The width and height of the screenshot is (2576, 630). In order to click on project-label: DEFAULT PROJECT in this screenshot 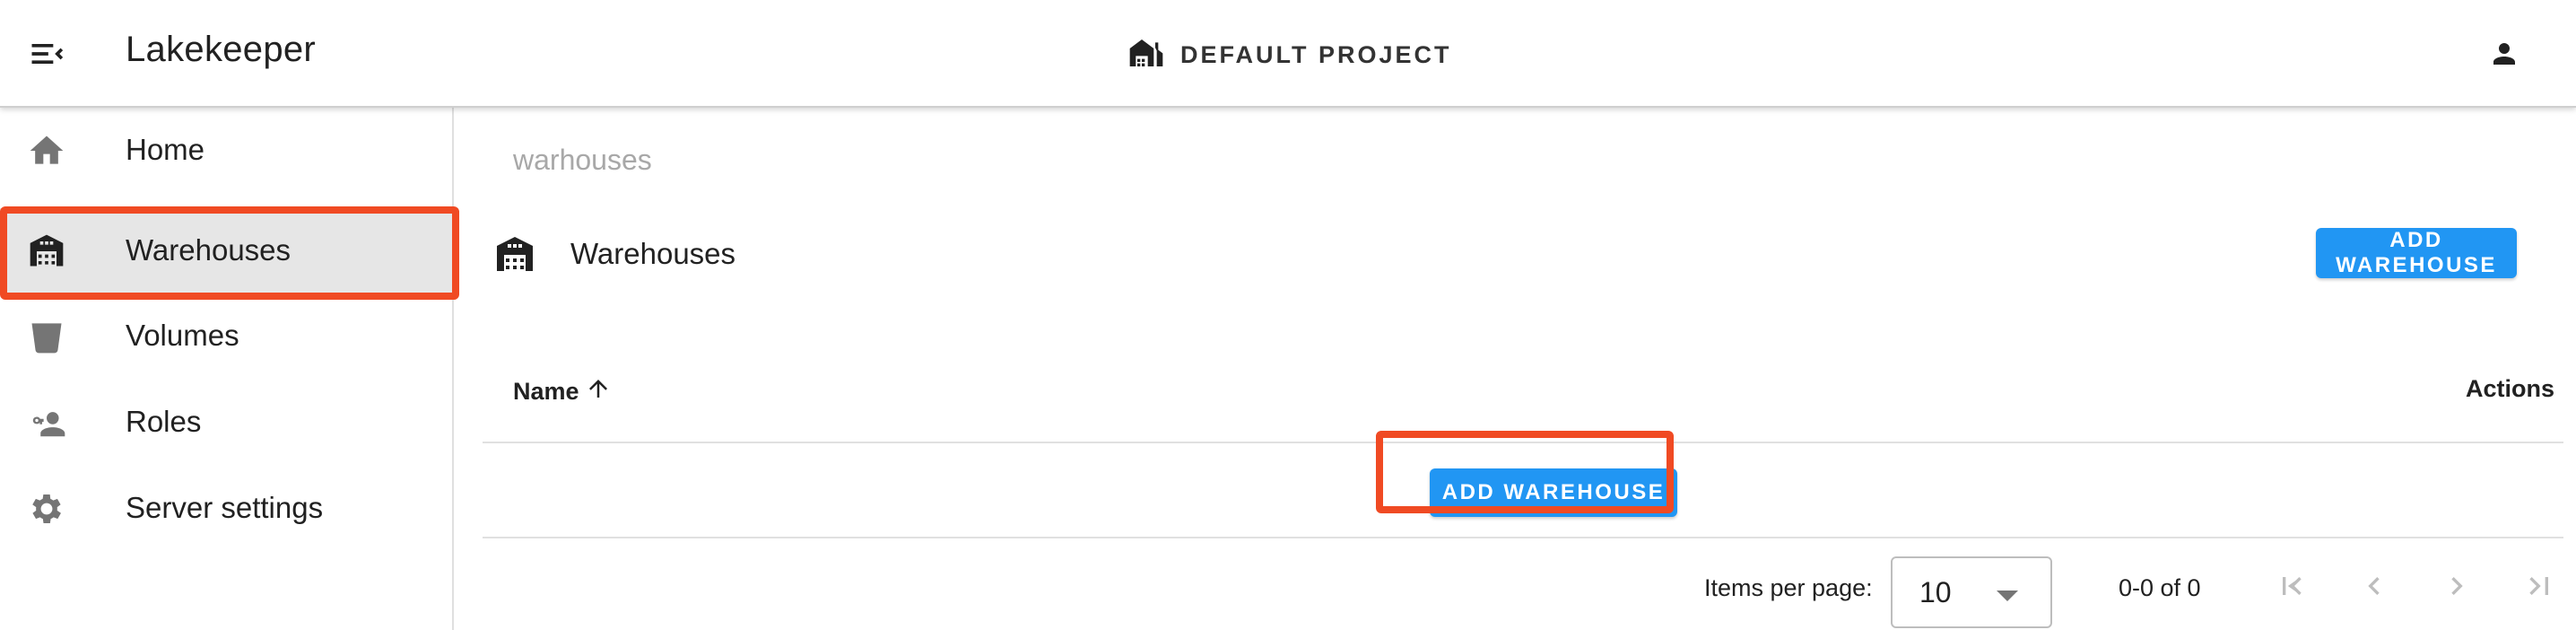, I will do `click(1316, 54)`.